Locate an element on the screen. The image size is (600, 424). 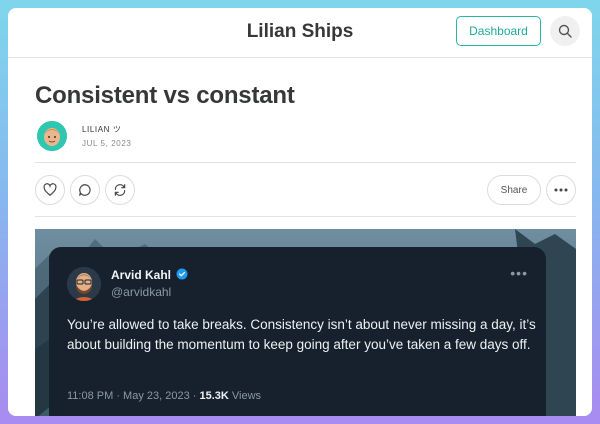
heart-icon is located at coordinates (50, 190).